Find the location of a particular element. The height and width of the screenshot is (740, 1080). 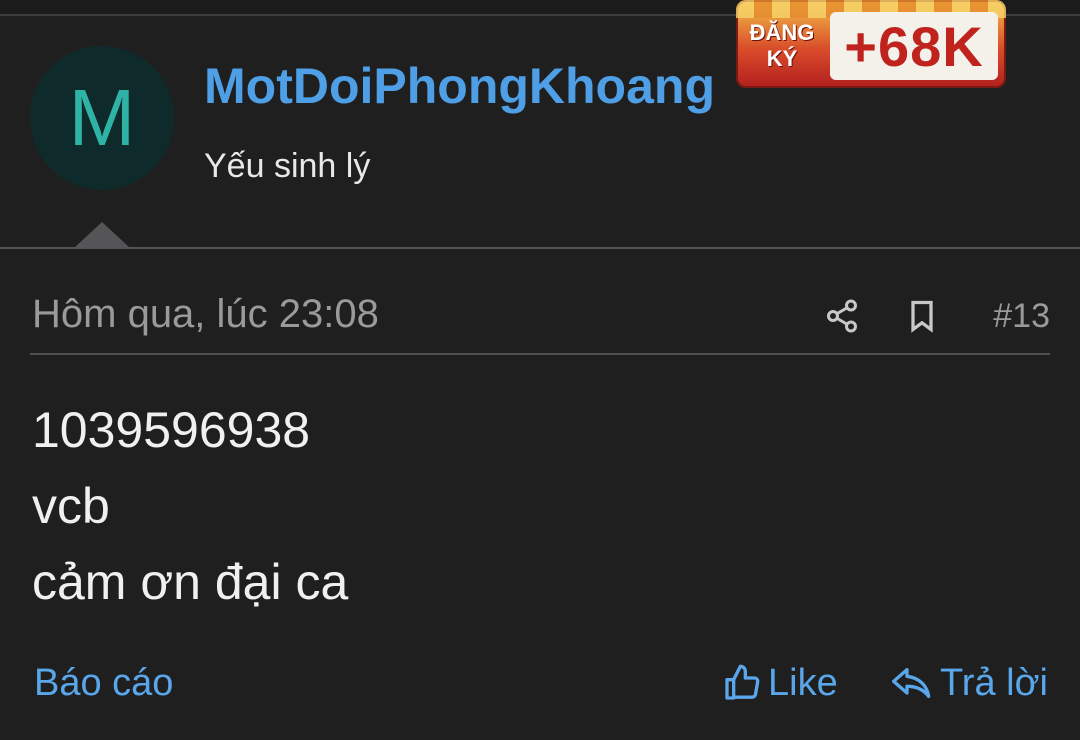

report-link: Báo cáo is located at coordinates (103, 683).